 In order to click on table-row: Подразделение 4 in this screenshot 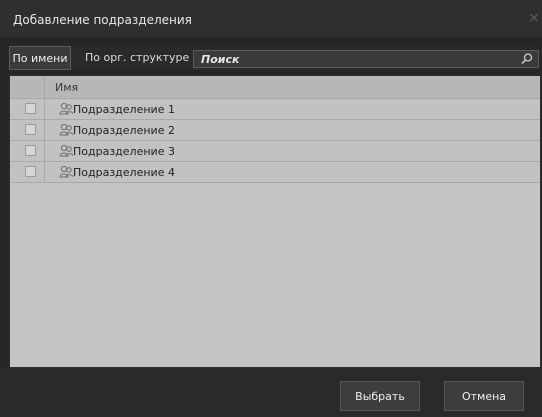, I will do `click(275, 172)`.